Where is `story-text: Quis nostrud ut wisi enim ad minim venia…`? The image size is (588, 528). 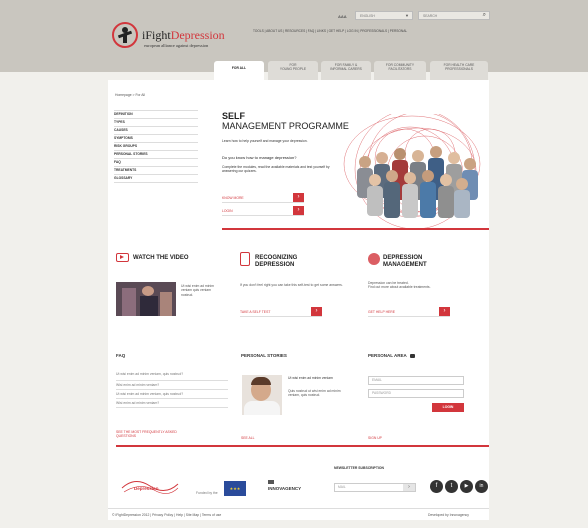 story-text: Quis nostrud ut wisi enim ad minim venia… is located at coordinates (314, 393).